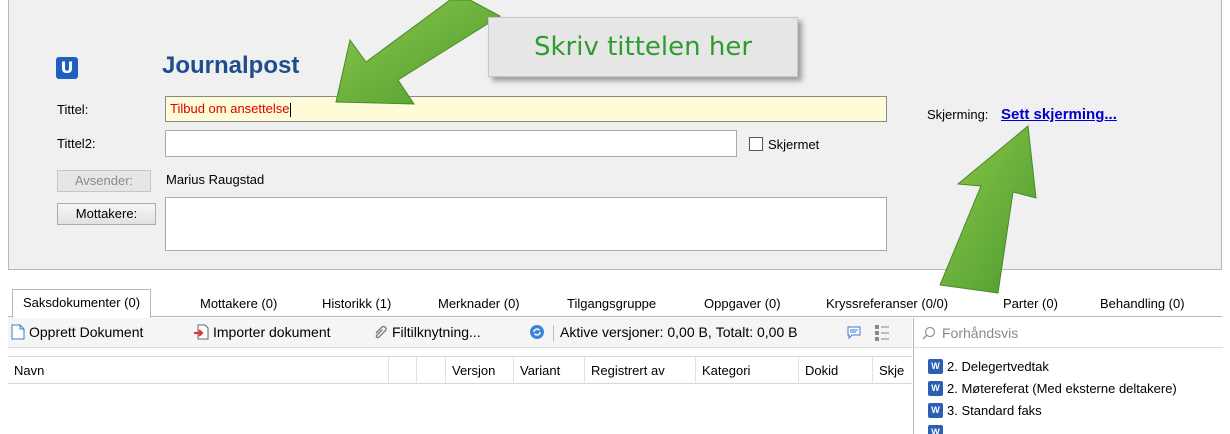 This screenshot has width=1230, height=434. What do you see at coordinates (418, 52) in the screenshot?
I see `arrow-to-title-icon` at bounding box center [418, 52].